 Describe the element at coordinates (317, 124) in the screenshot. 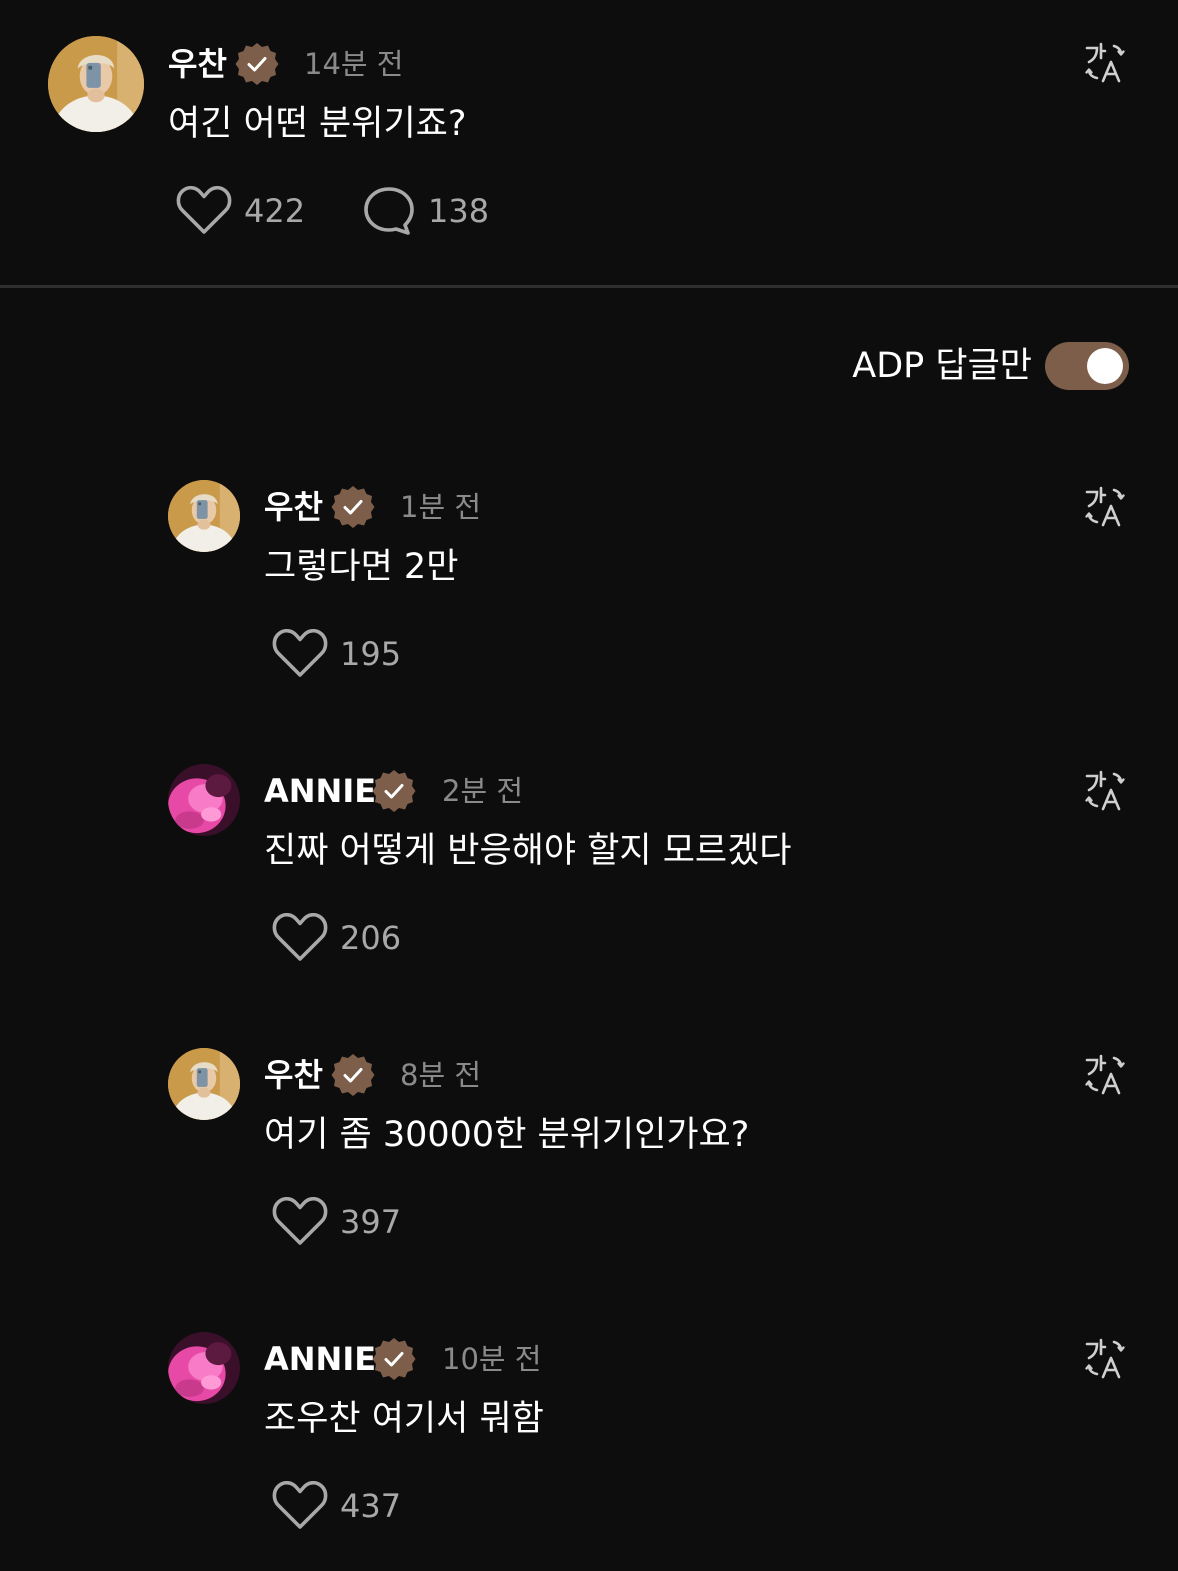

I see `post-text: 여긴 어떤 분위기죠?` at that location.